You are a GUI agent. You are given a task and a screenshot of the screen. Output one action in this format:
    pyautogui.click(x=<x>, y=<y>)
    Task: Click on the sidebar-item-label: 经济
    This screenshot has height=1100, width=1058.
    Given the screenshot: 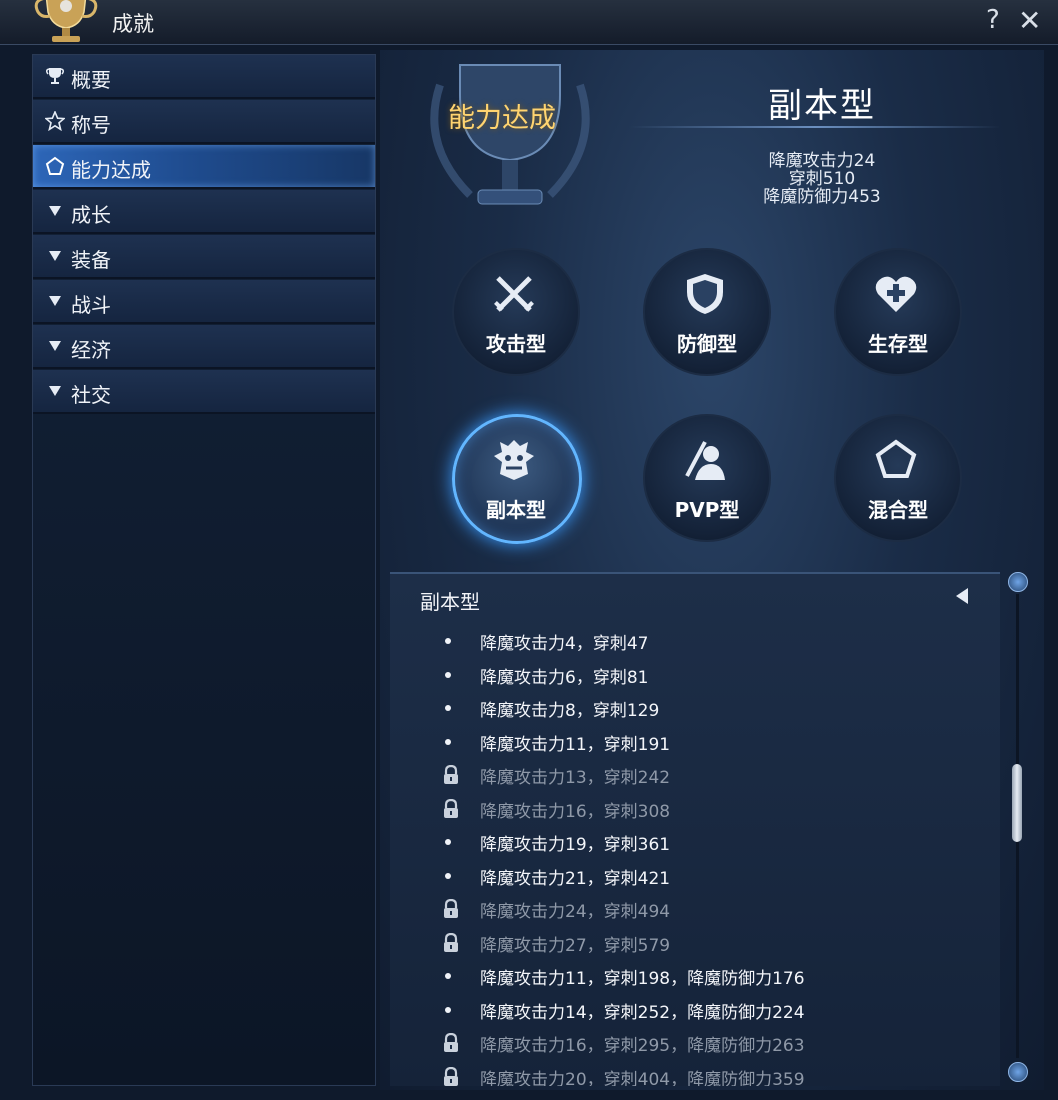 What is the action you would take?
    pyautogui.click(x=91, y=350)
    